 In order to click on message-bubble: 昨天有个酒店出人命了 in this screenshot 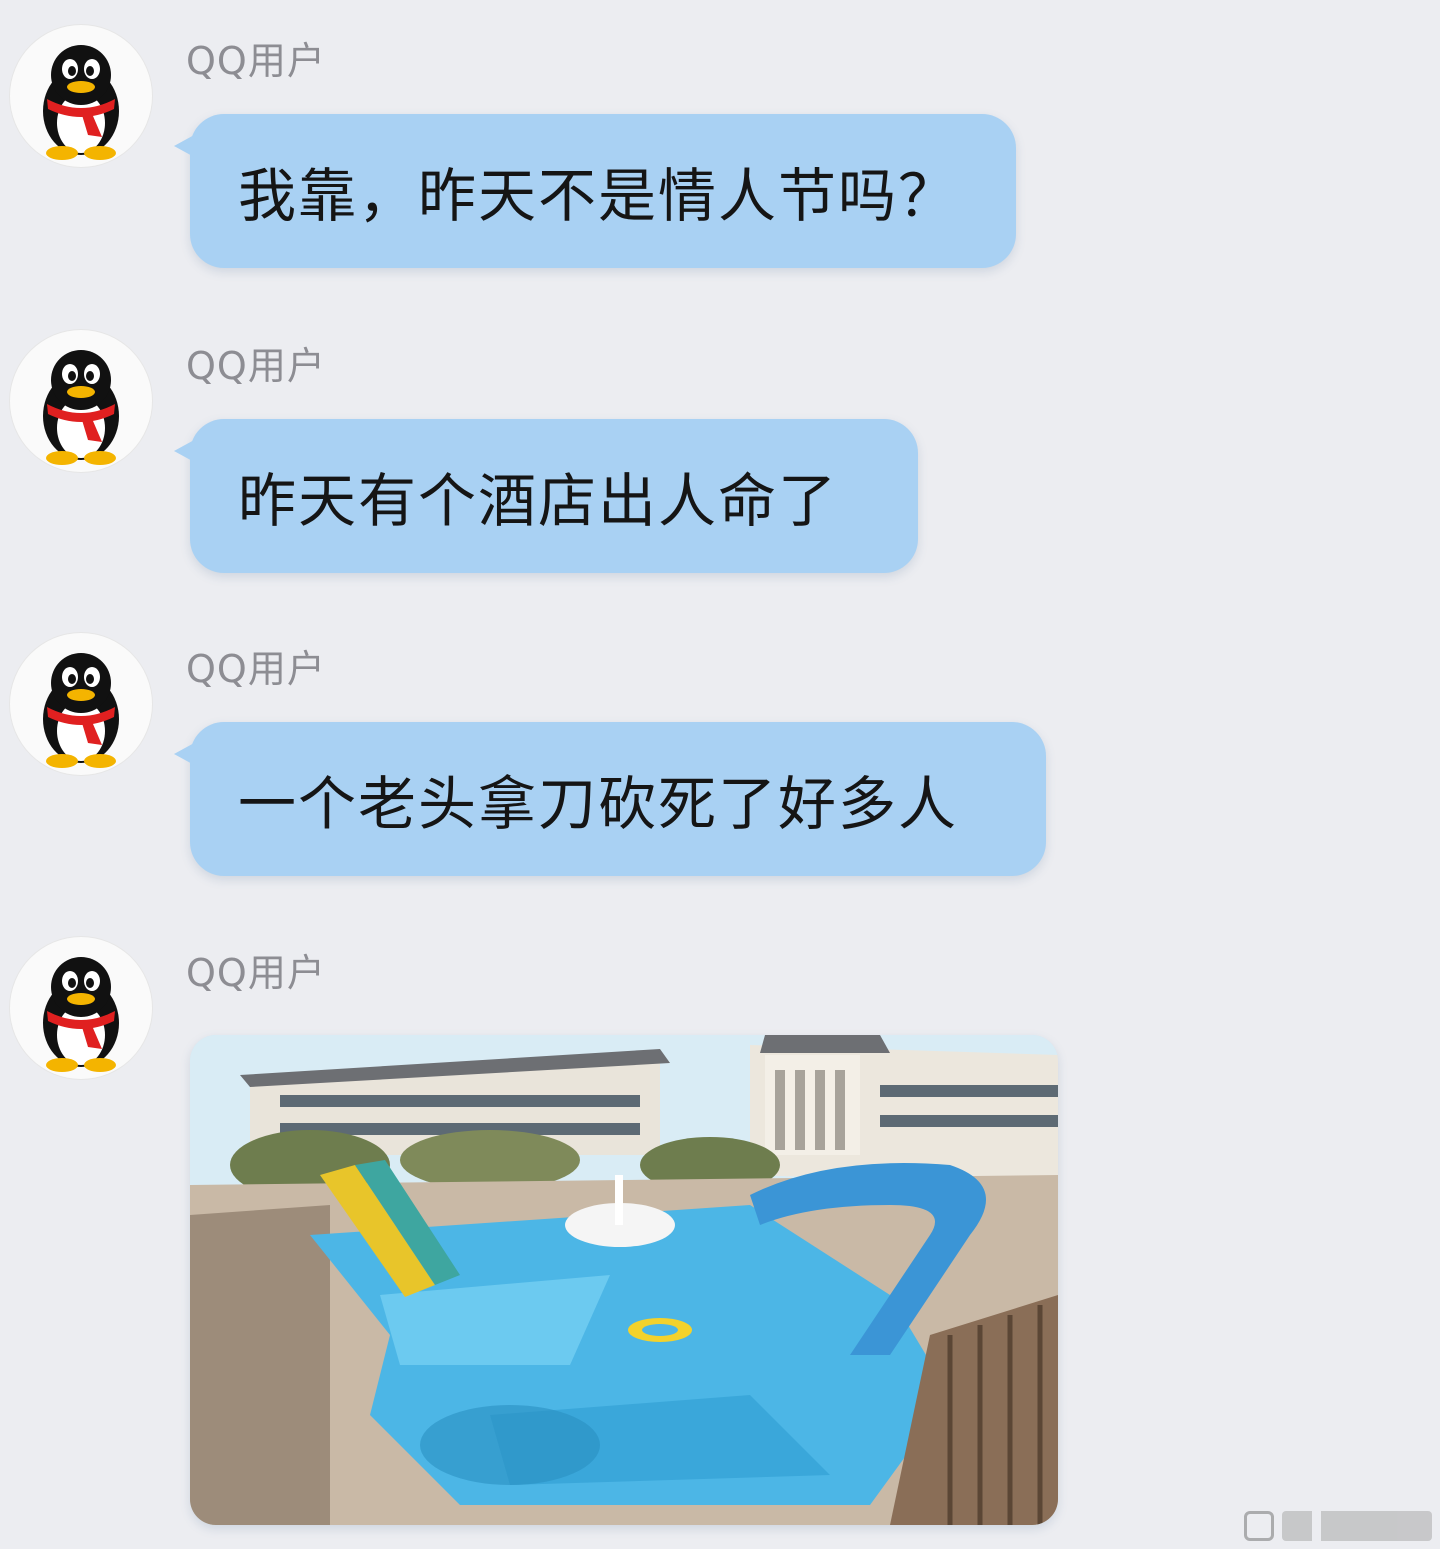, I will do `click(546, 496)`.